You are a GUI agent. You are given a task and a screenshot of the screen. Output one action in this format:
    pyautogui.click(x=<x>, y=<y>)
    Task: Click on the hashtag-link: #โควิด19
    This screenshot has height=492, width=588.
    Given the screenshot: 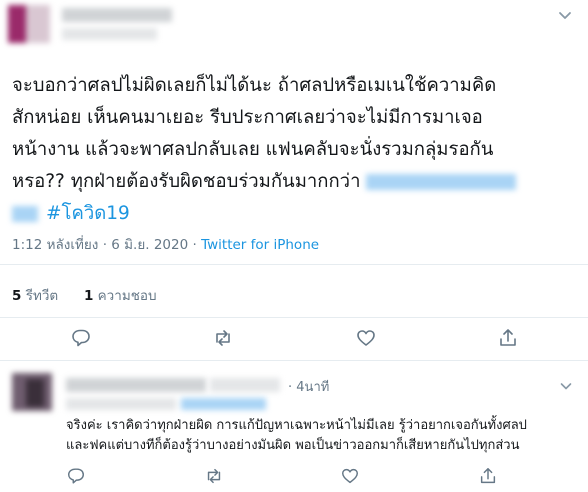 What is the action you would take?
    pyautogui.click(x=88, y=213)
    